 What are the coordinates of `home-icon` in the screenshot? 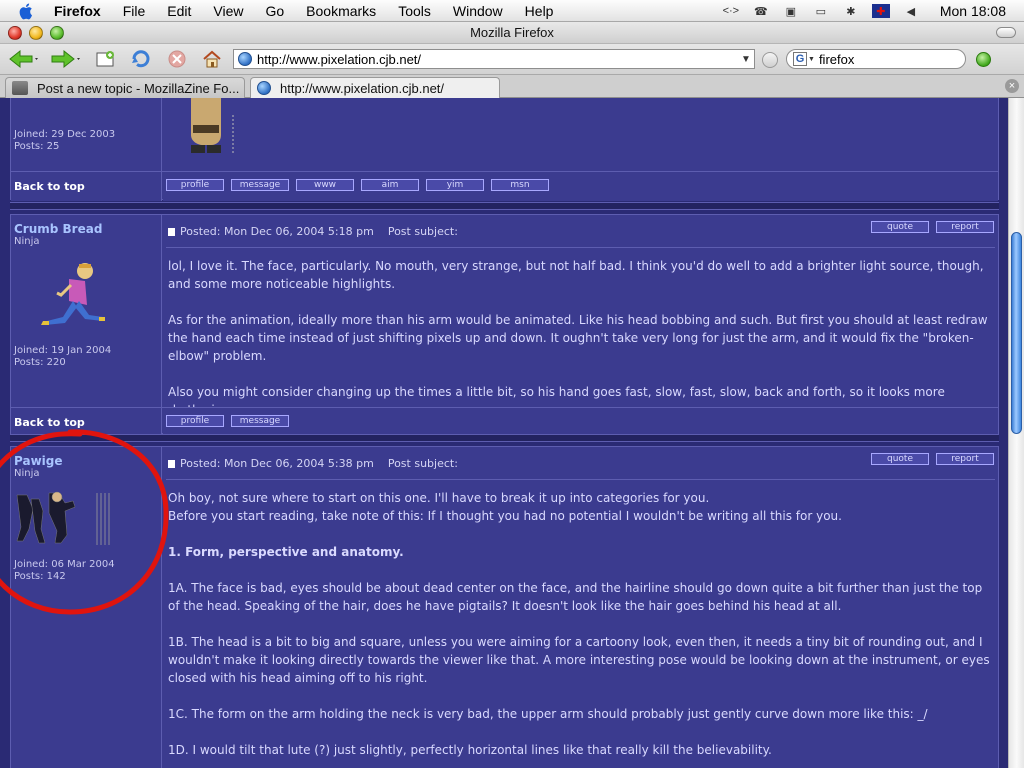 It's located at (212, 59).